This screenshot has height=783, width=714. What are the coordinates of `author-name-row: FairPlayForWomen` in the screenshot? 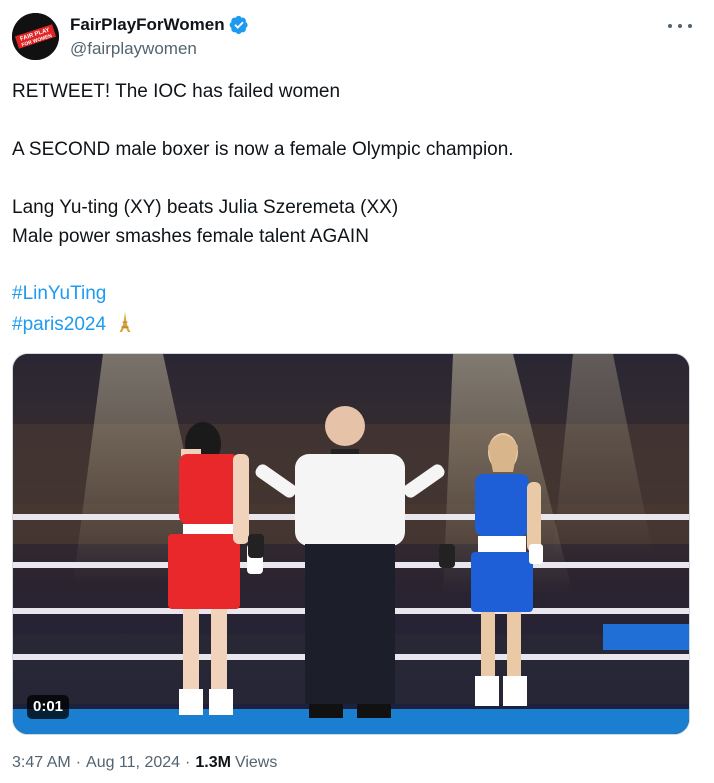 It's located at (159, 25).